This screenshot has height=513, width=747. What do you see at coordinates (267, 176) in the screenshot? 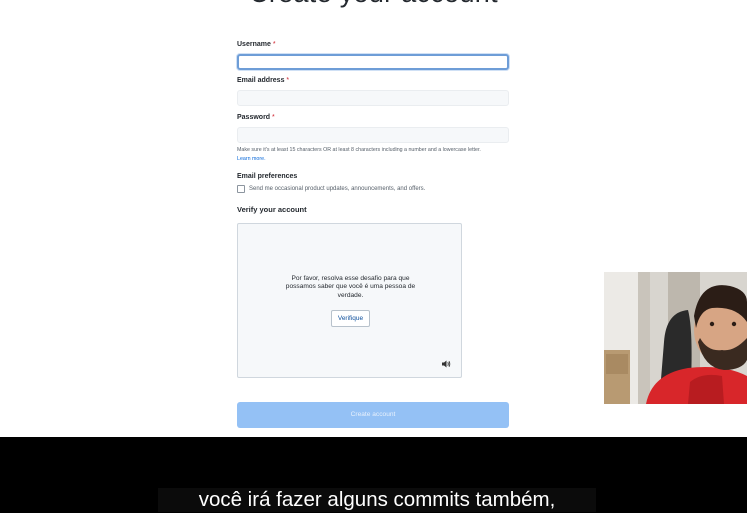
I see `email-preferences-label: Email preferences` at bounding box center [267, 176].